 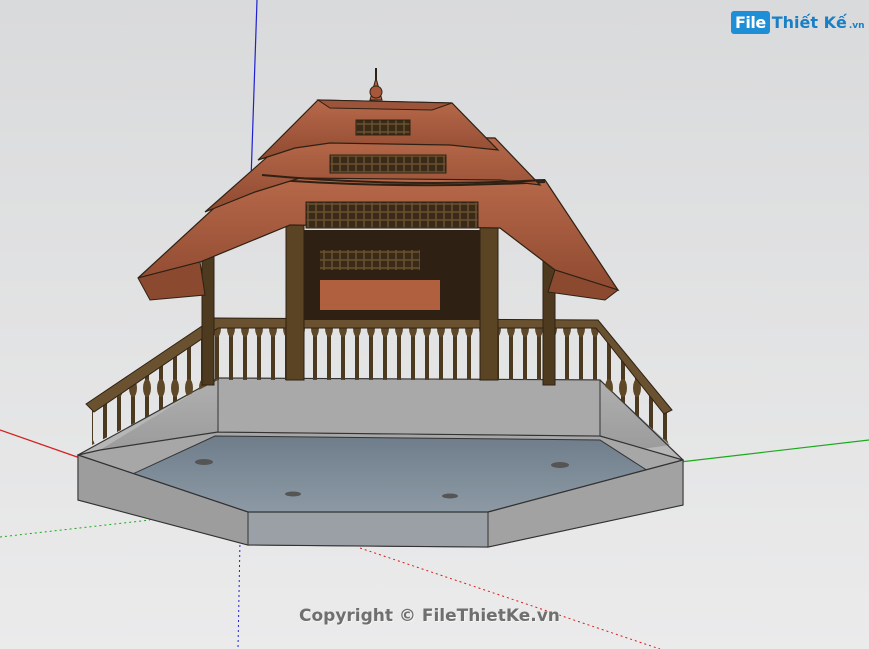 I want to click on logo-part-thietke: Thiết Kế, so click(x=809, y=22).